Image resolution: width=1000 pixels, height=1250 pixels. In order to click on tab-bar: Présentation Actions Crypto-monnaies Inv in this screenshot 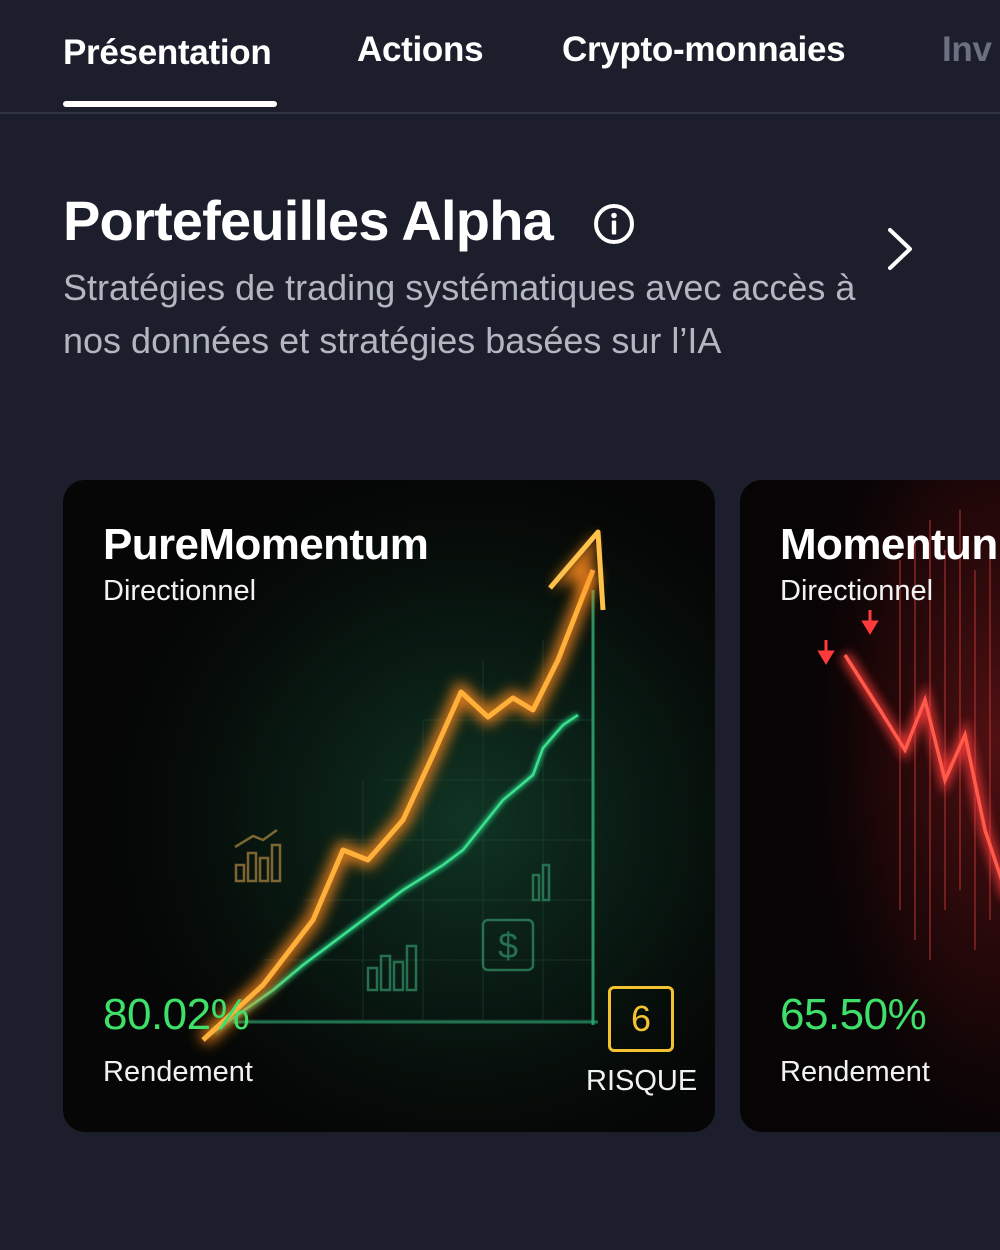, I will do `click(500, 57)`.